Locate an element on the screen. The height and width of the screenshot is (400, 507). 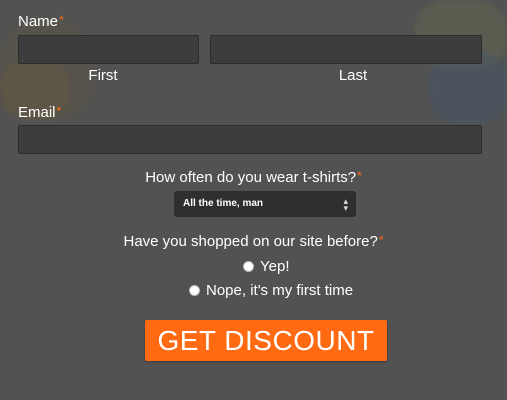
radio-label-nope: Nope, it's my first time is located at coordinates (280, 290).